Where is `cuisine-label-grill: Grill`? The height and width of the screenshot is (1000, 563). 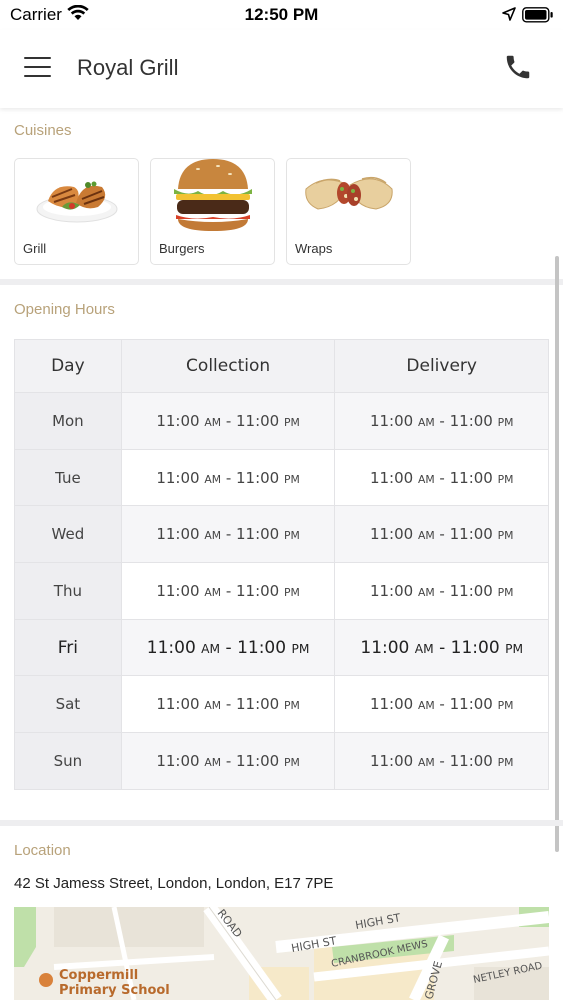 cuisine-label-grill: Grill is located at coordinates (35, 248).